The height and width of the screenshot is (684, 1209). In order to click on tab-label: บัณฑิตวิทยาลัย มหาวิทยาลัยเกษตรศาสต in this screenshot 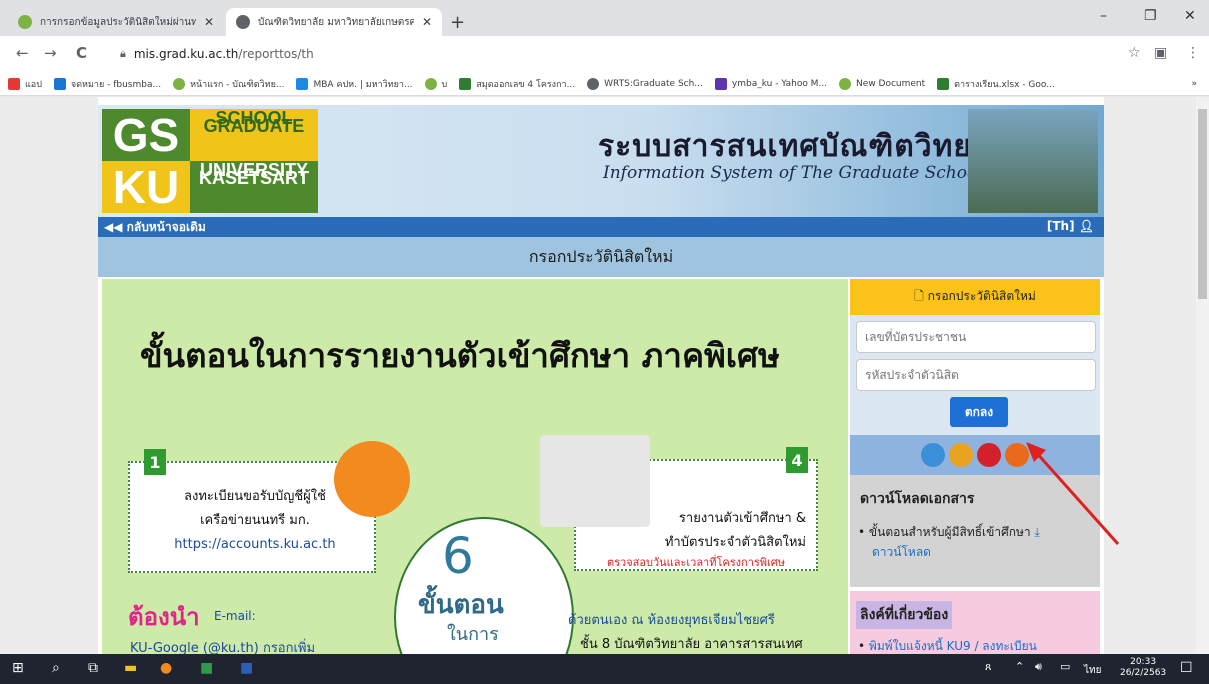, I will do `click(336, 22)`.